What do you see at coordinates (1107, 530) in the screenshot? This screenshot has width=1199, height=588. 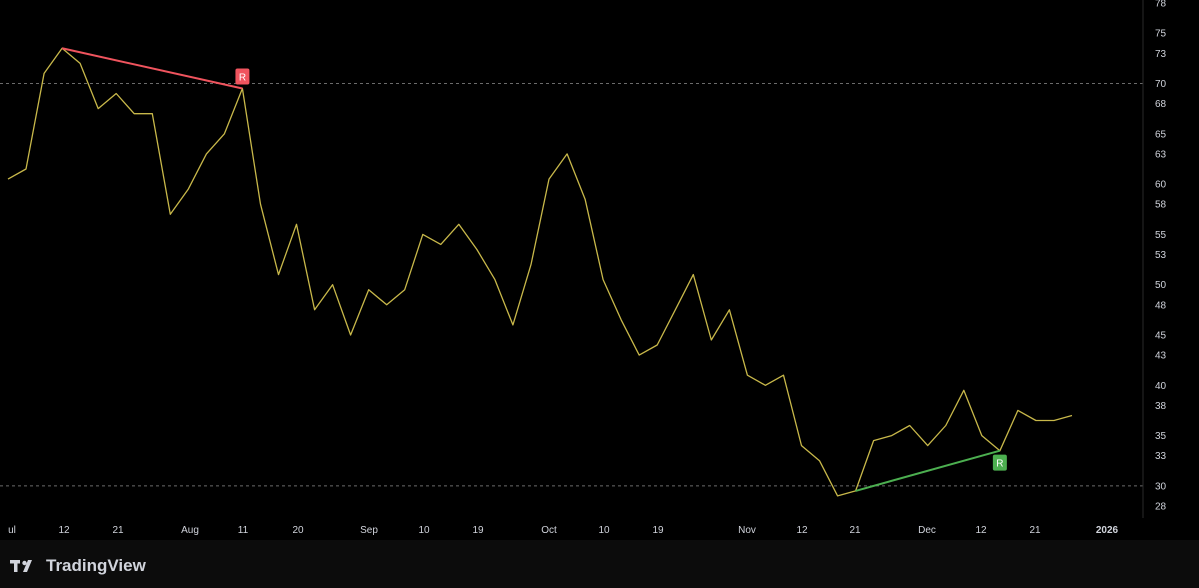 I see `x-tick-label: 2026` at bounding box center [1107, 530].